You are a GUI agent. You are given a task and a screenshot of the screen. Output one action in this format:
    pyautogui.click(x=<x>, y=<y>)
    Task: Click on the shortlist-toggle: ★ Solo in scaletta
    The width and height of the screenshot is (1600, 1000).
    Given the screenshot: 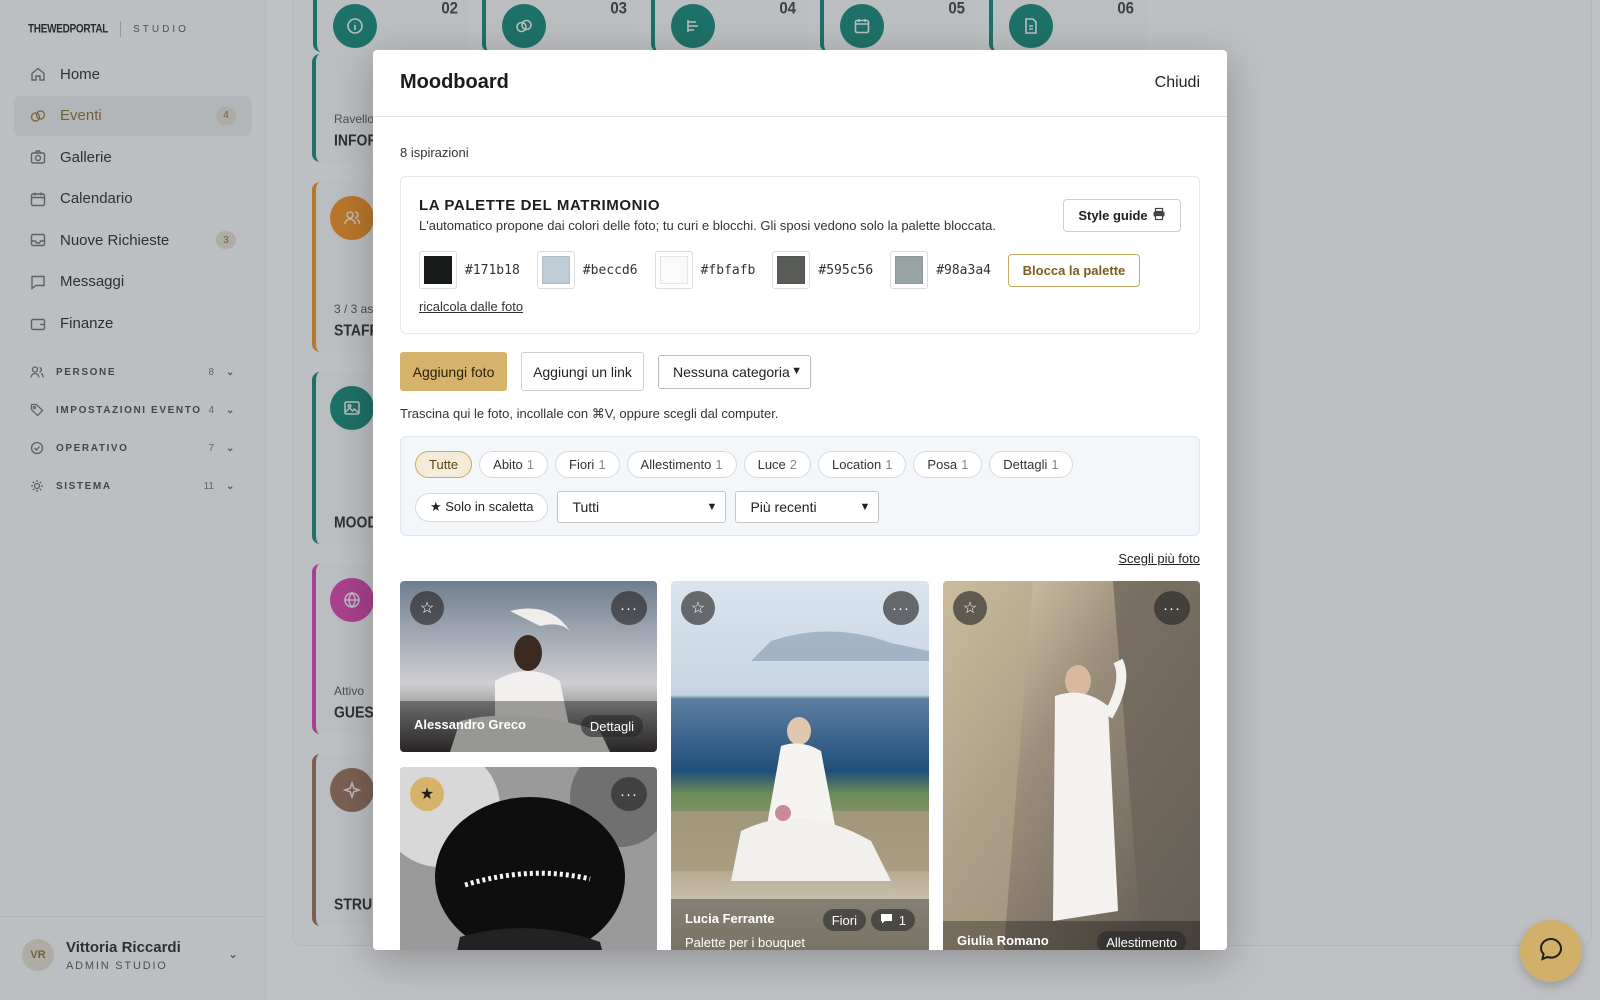 What is the action you would take?
    pyautogui.click(x=482, y=507)
    